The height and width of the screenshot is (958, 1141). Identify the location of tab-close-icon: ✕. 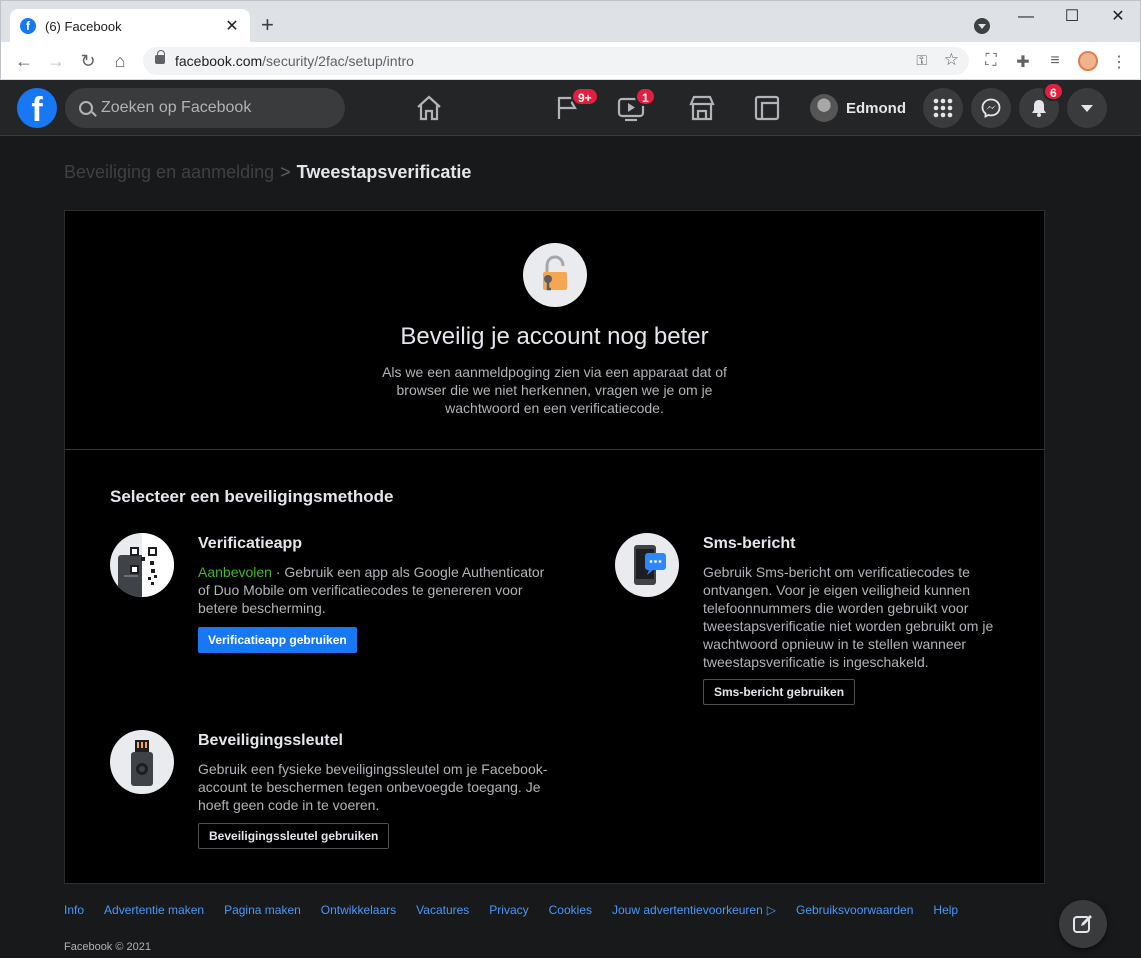
(232, 26).